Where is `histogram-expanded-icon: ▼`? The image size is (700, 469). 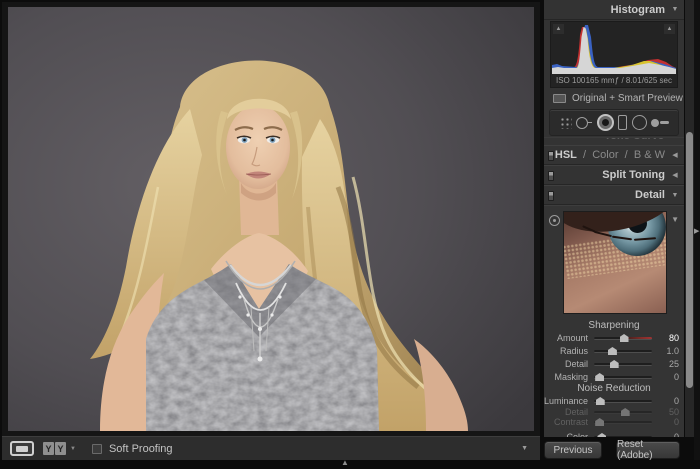
histogram-expanded-icon: ▼ is located at coordinates (675, 9).